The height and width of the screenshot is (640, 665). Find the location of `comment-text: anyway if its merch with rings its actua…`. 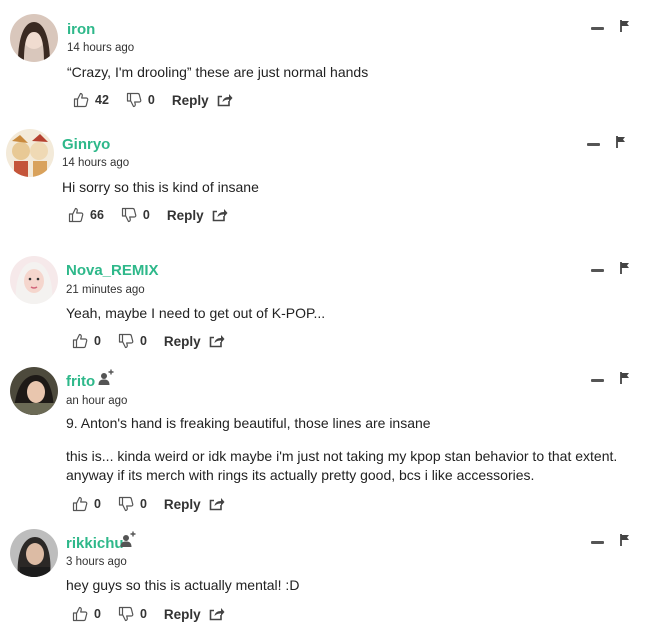

comment-text: anyway if its merch with rings its actua… is located at coordinates (300, 475).